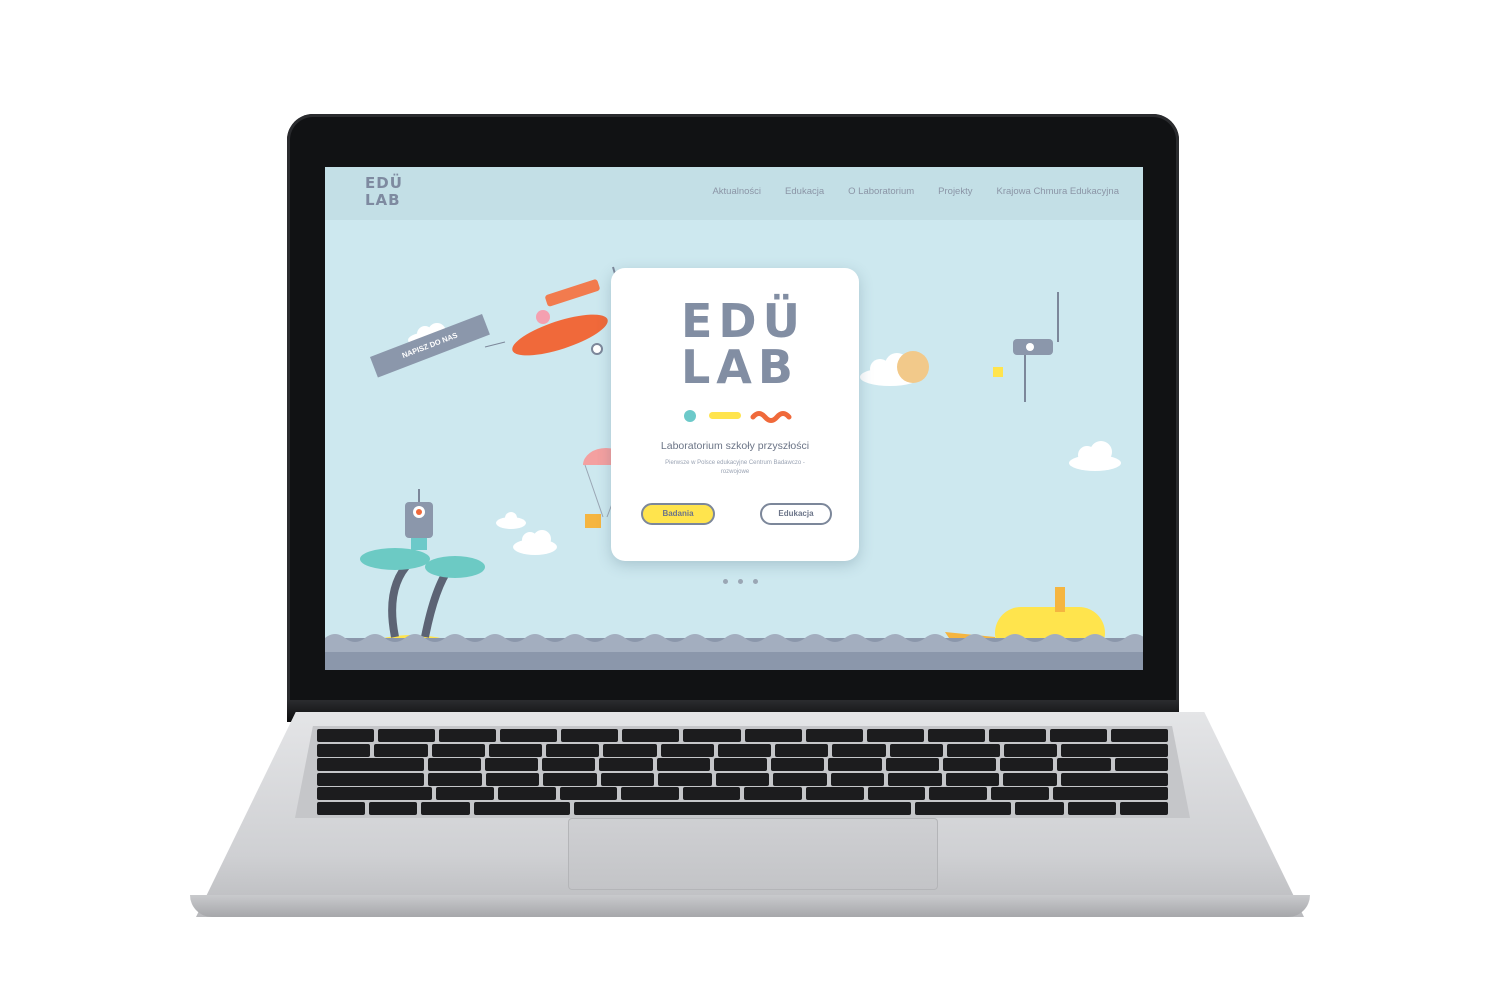 The width and height of the screenshot is (1500, 1001). What do you see at coordinates (804, 191) in the screenshot?
I see `nav-link-edukacja: Edukacja` at bounding box center [804, 191].